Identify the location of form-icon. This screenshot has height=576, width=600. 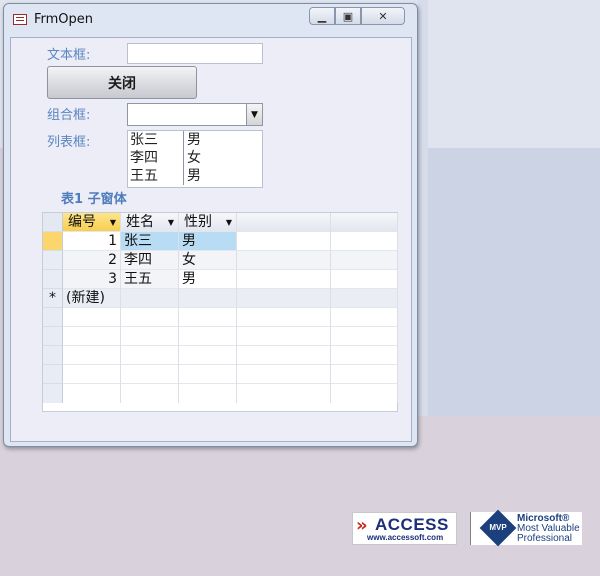
(20, 19).